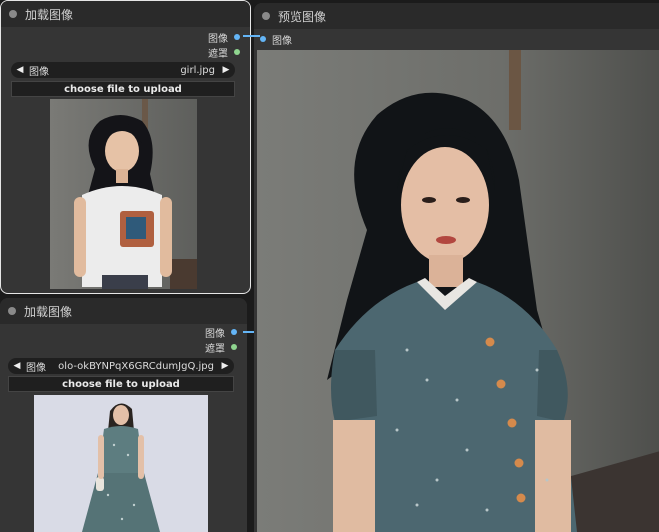  I want to click on input-image: 图像, so click(276, 39).